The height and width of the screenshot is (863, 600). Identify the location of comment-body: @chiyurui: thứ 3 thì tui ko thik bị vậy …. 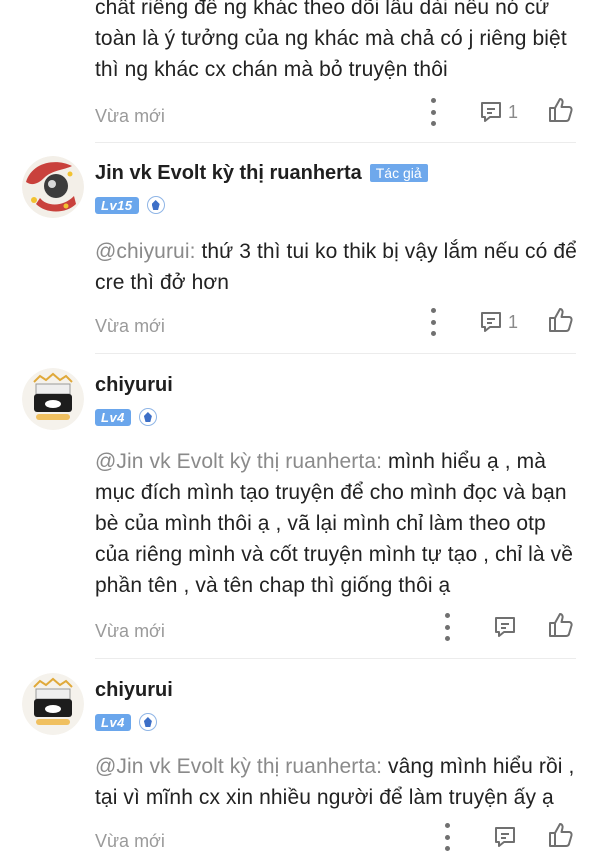
(337, 267).